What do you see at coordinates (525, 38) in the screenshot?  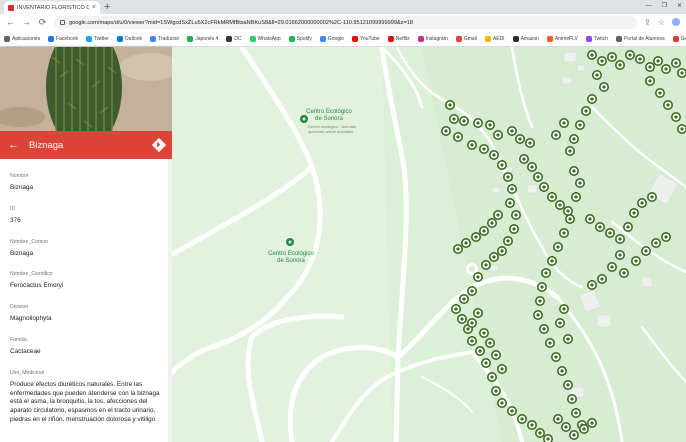 I see `bookmark-item: Amazon` at bounding box center [525, 38].